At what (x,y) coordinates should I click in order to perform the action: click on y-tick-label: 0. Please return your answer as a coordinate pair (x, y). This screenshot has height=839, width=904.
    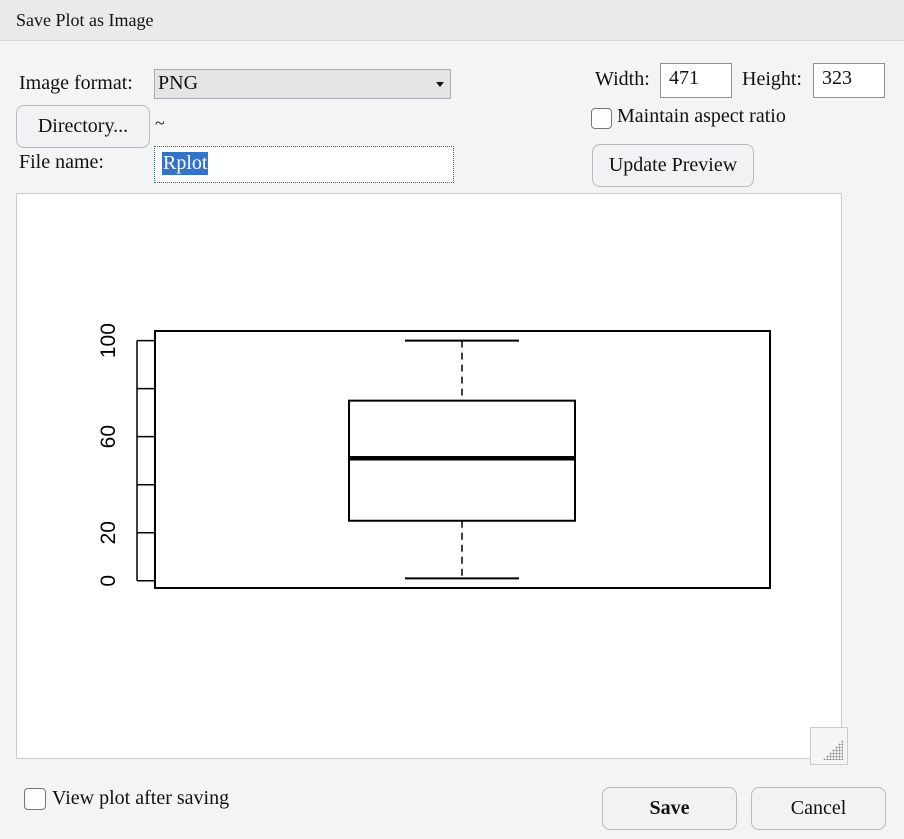
    Looking at the image, I should click on (108, 581).